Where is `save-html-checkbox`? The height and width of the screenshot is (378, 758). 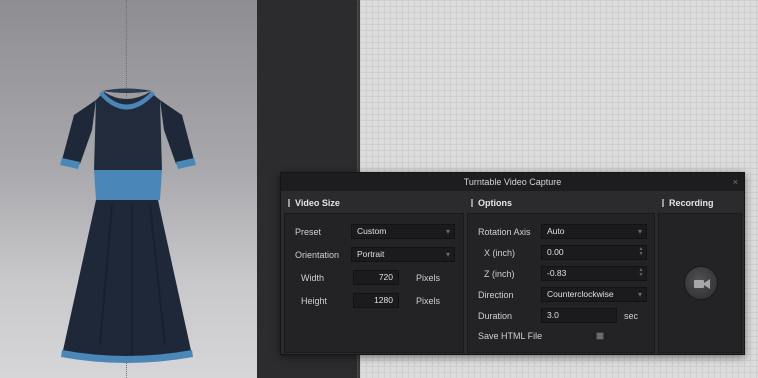 save-html-checkbox is located at coordinates (600, 336).